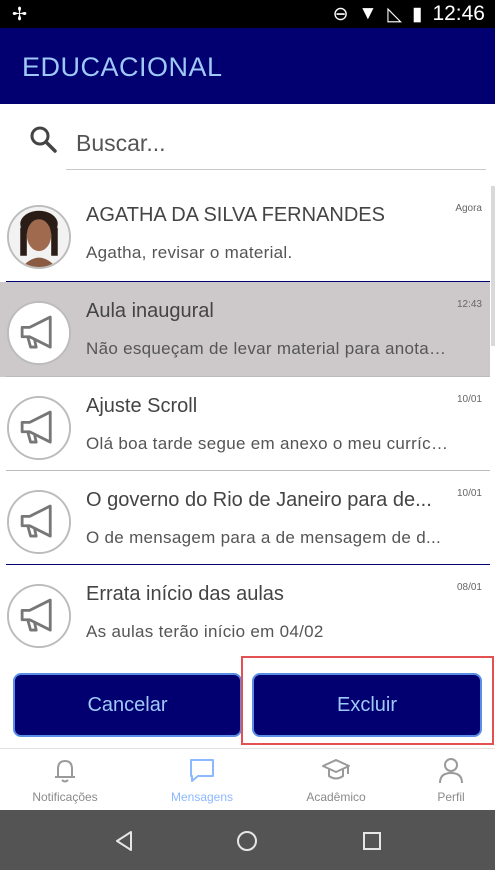 The width and height of the screenshot is (495, 870). I want to click on system-nav-bar, so click(247, 840).